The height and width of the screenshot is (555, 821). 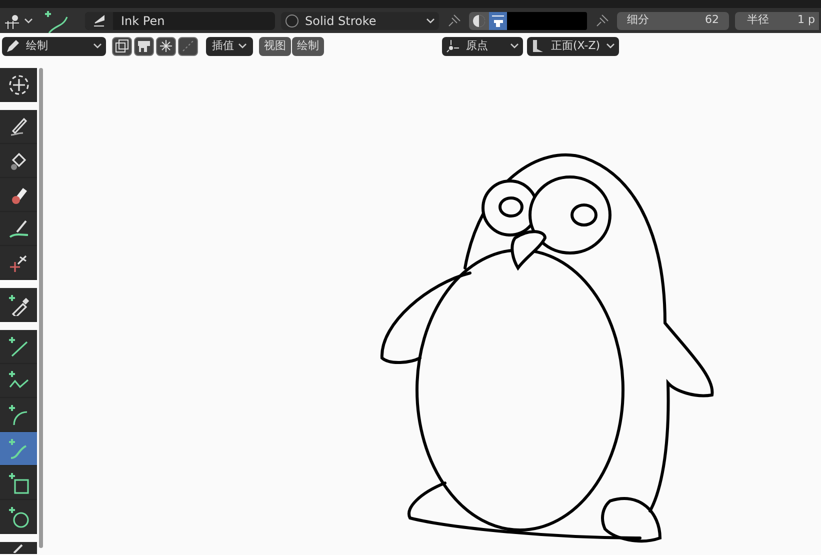 I want to click on line-icon, so click(x=19, y=347).